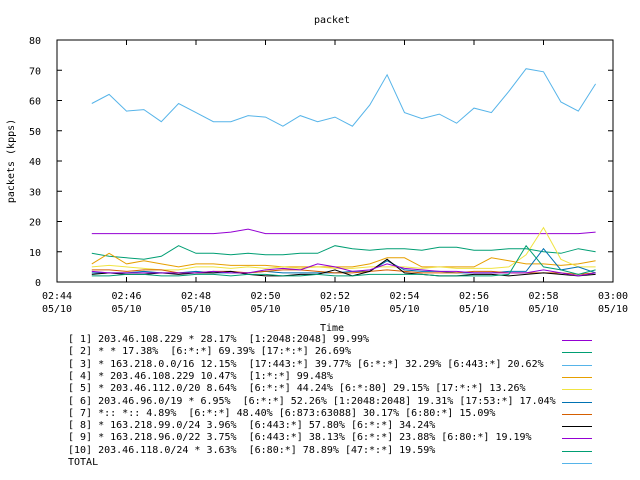 The width and height of the screenshot is (640, 480). What do you see at coordinates (35, 192) in the screenshot?
I see `y-tick-label: 30` at bounding box center [35, 192].